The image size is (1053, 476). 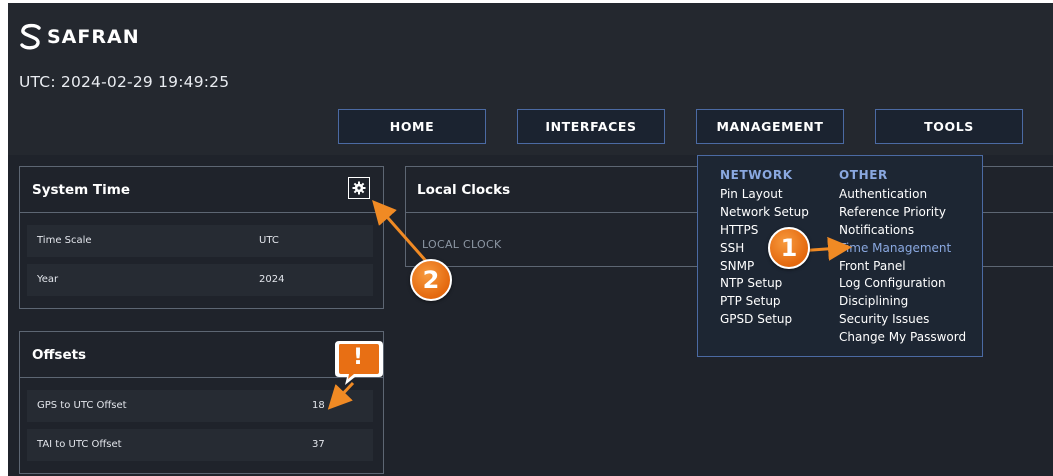 What do you see at coordinates (59, 354) in the screenshot?
I see `offsets-title: Offsets` at bounding box center [59, 354].